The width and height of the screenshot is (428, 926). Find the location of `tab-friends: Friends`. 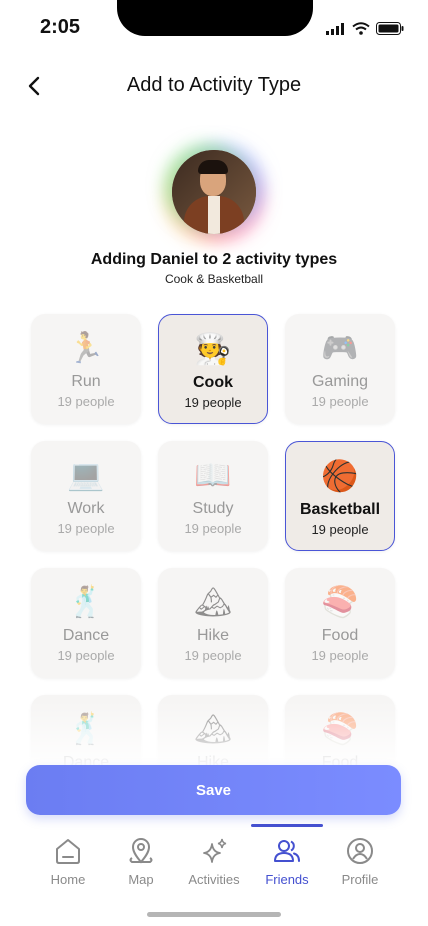

tab-friends: Friends is located at coordinates (287, 861).